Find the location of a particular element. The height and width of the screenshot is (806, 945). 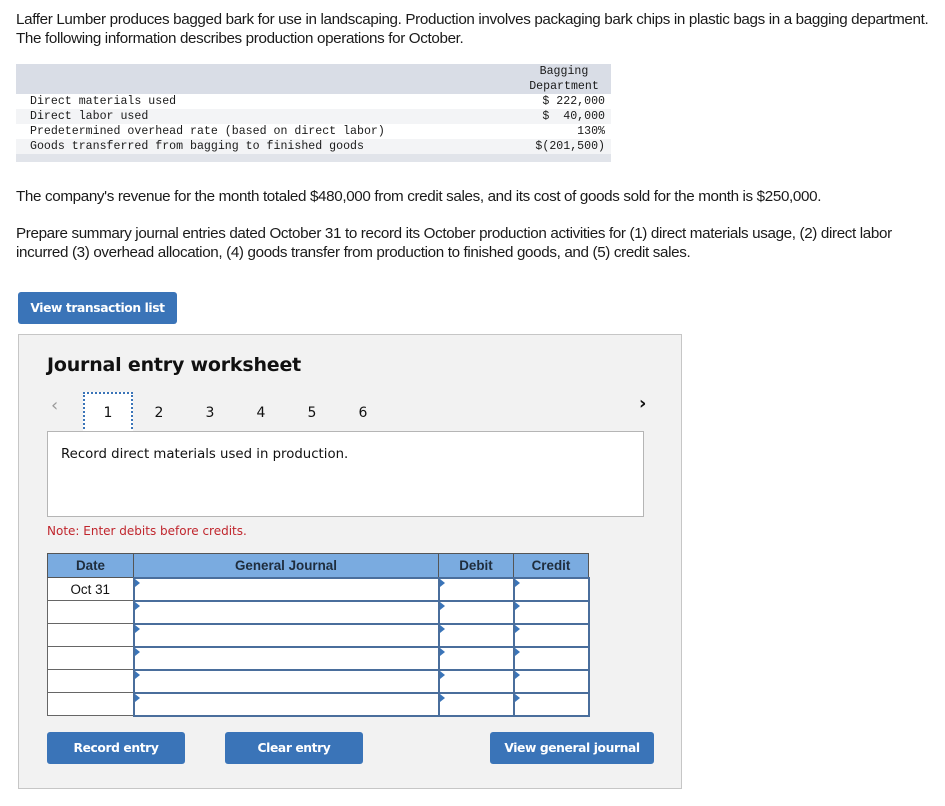

row-label: Direct labor used is located at coordinates (269, 116).